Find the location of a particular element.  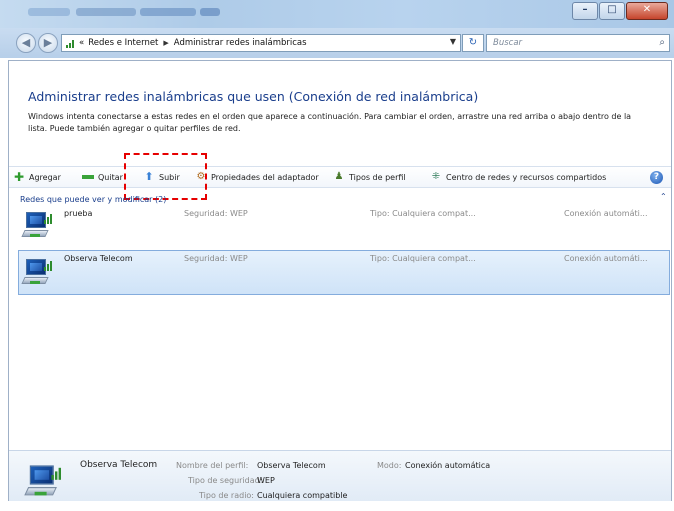

minimize-button: – is located at coordinates (585, 11).